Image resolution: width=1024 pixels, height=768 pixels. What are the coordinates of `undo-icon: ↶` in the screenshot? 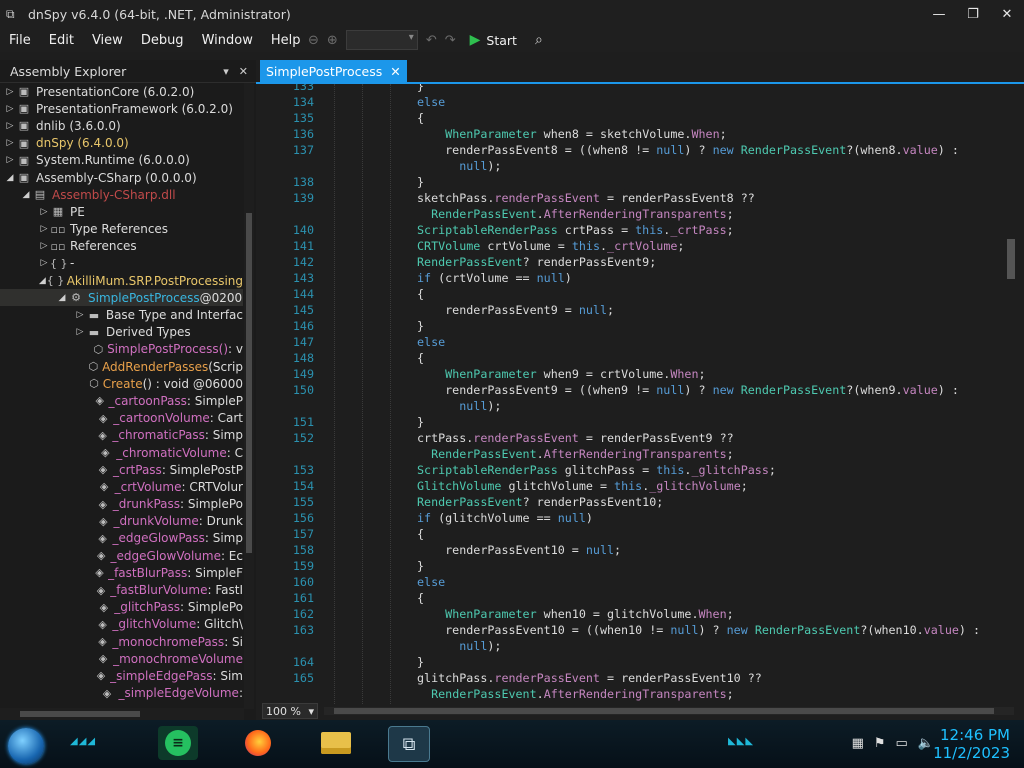 It's located at (431, 40).